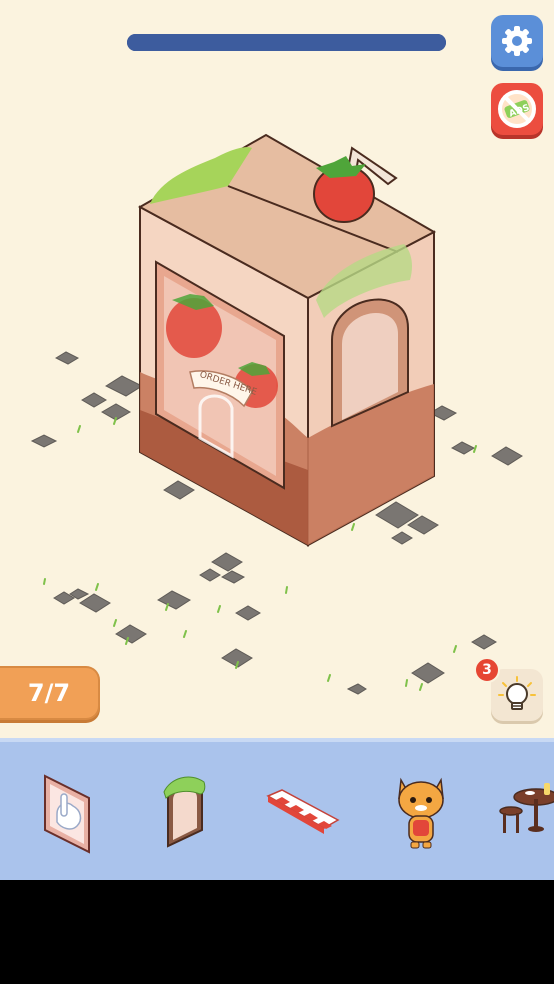 The height and width of the screenshot is (984, 554). I want to click on level-progress-badge: 7/7, so click(50, 693).